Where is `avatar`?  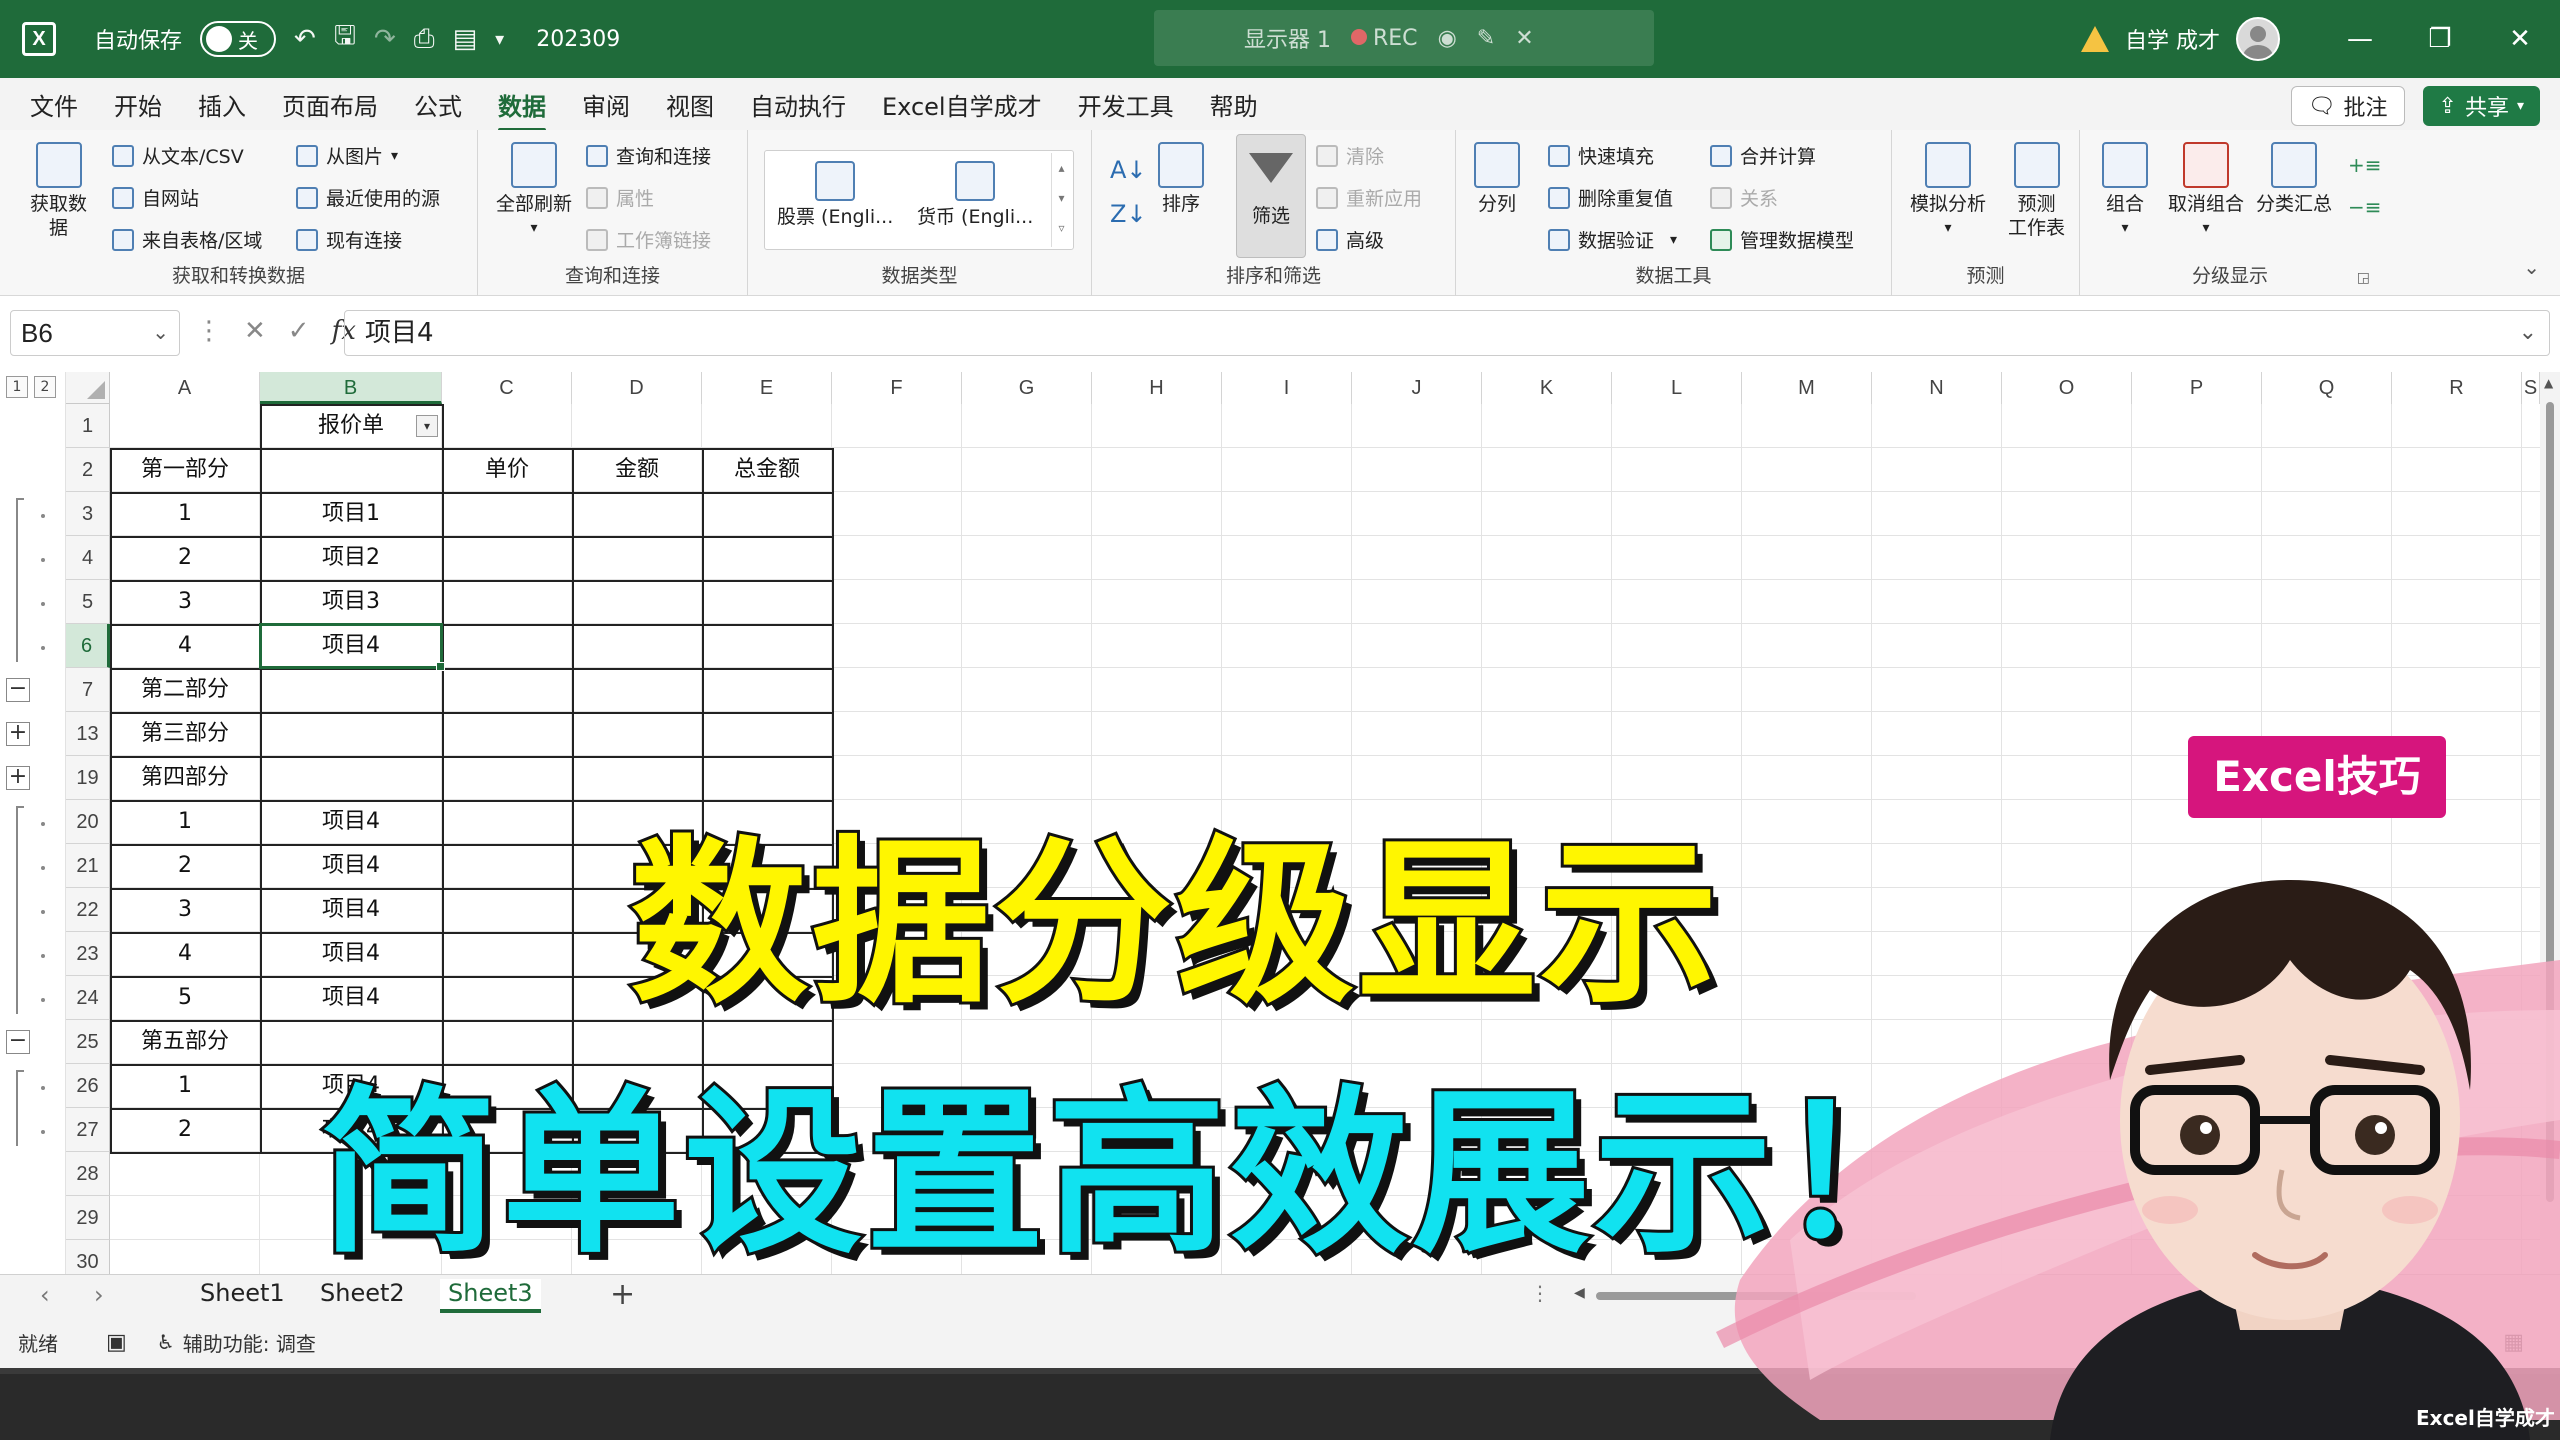 avatar is located at coordinates (2258, 39).